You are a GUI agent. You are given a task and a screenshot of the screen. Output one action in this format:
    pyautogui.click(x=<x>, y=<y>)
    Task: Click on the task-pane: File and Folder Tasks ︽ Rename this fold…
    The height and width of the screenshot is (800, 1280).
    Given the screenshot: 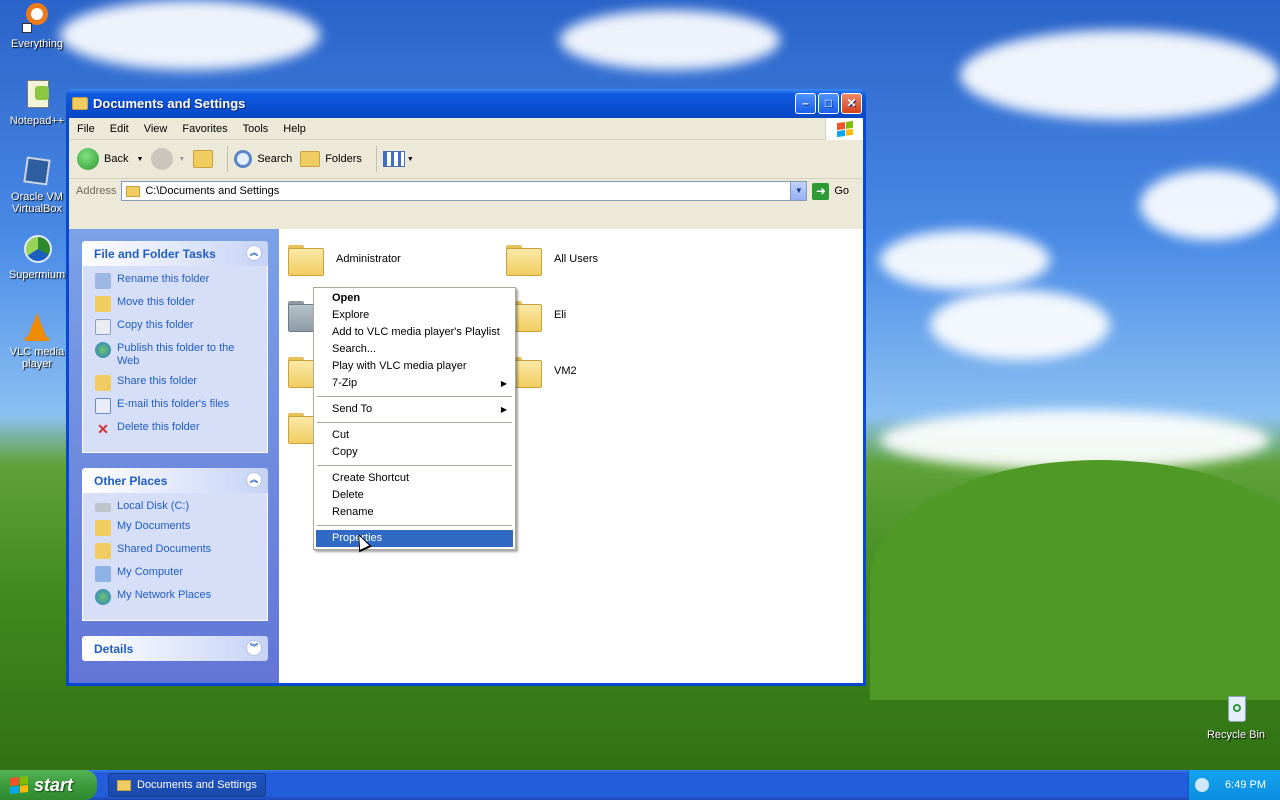 What is the action you would take?
    pyautogui.click(x=174, y=456)
    